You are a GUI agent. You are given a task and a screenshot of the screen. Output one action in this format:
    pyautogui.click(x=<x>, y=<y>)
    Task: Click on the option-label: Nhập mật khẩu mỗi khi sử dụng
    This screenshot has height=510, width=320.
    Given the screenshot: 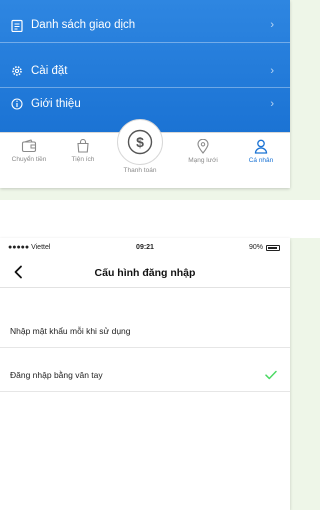 What is the action you would take?
    pyautogui.click(x=70, y=330)
    